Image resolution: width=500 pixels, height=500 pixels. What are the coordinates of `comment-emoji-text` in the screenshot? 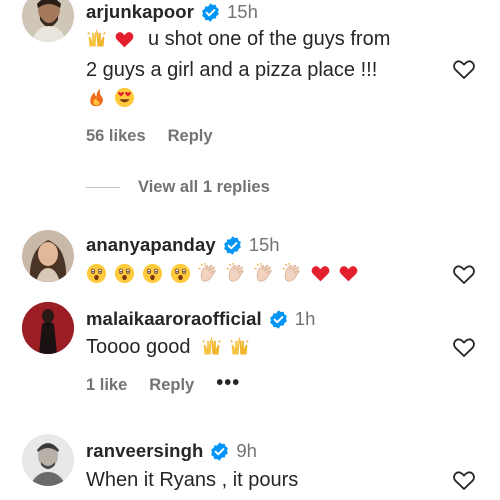 It's located at (226, 273).